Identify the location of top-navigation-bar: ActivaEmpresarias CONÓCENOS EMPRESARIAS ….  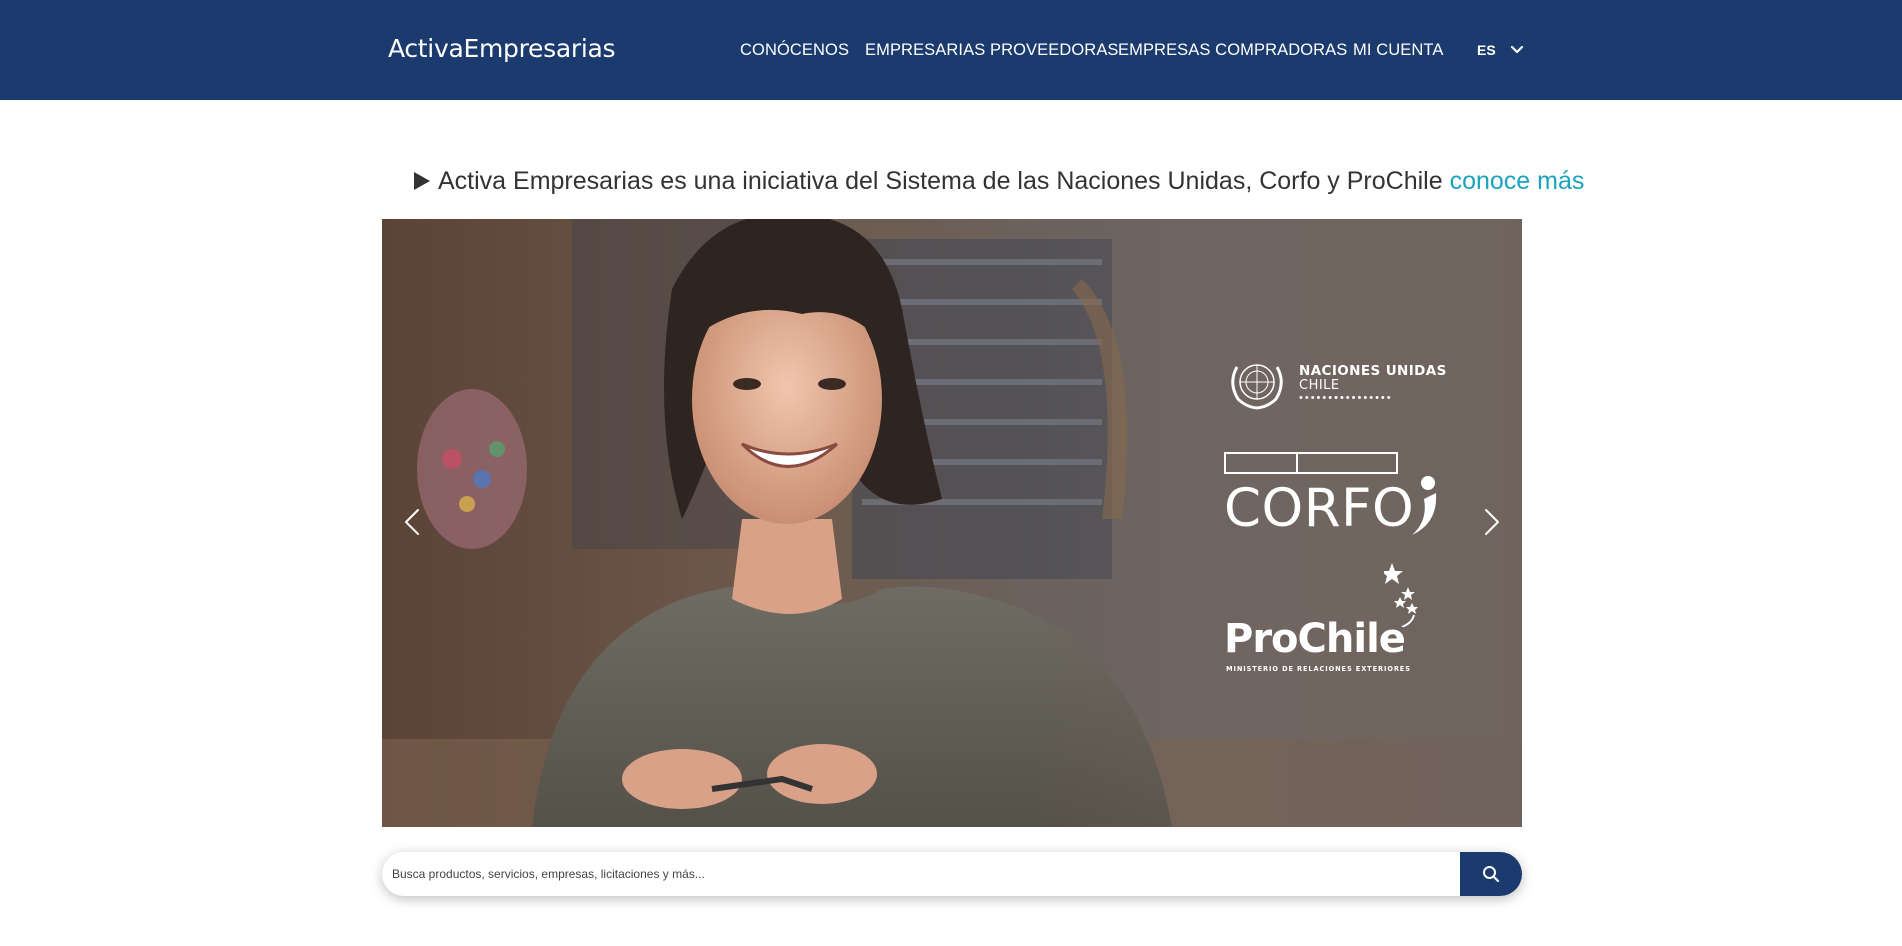
(951, 50).